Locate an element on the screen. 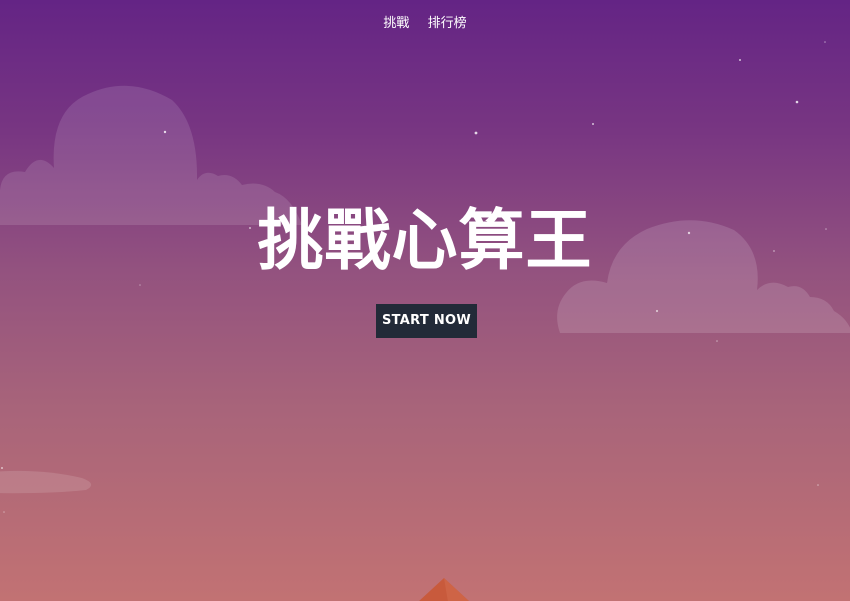  mountain-peak is located at coordinates (444, 589).